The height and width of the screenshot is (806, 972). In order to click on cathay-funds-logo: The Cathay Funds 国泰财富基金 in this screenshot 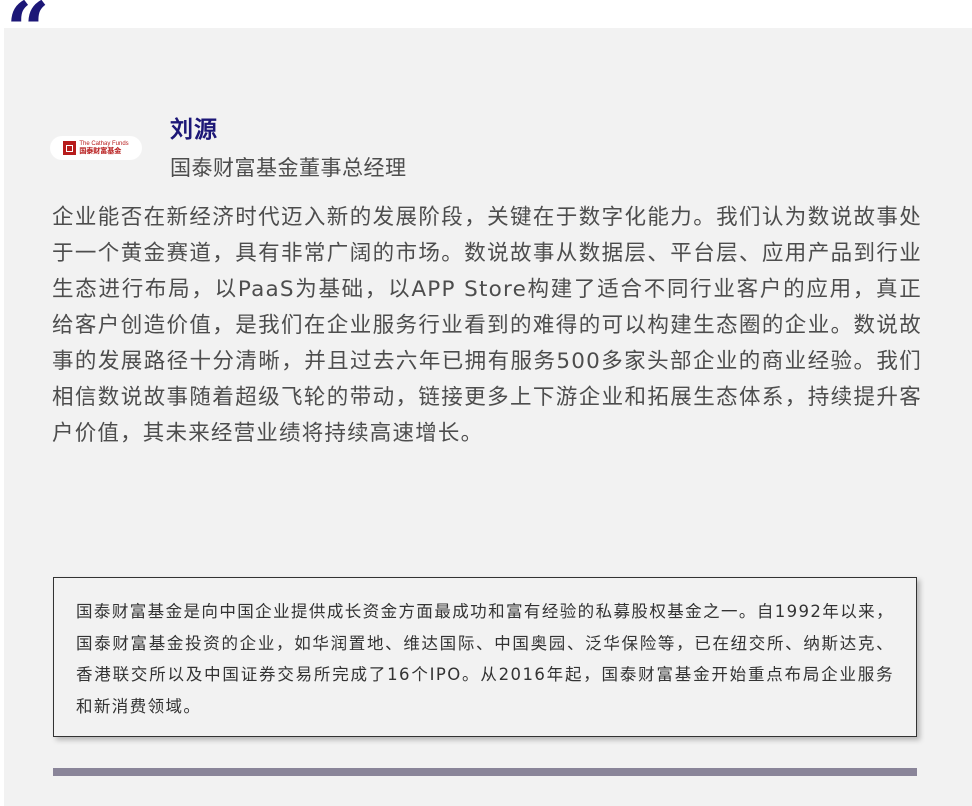, I will do `click(96, 148)`.